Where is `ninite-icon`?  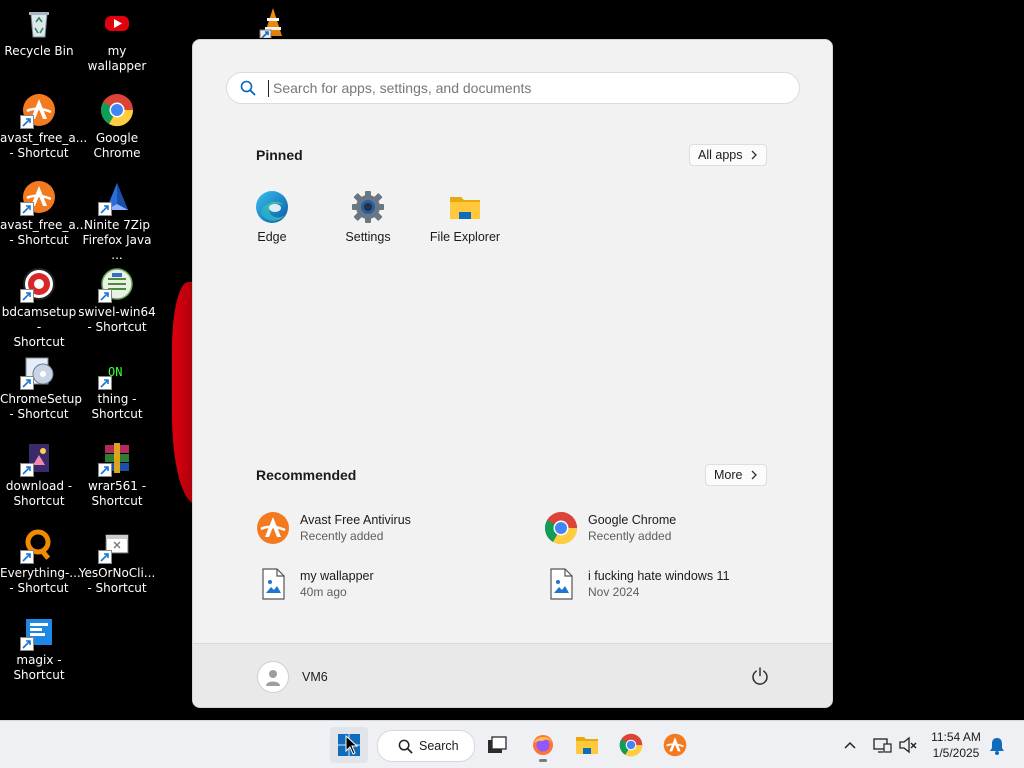
ninite-icon is located at coordinates (116, 198).